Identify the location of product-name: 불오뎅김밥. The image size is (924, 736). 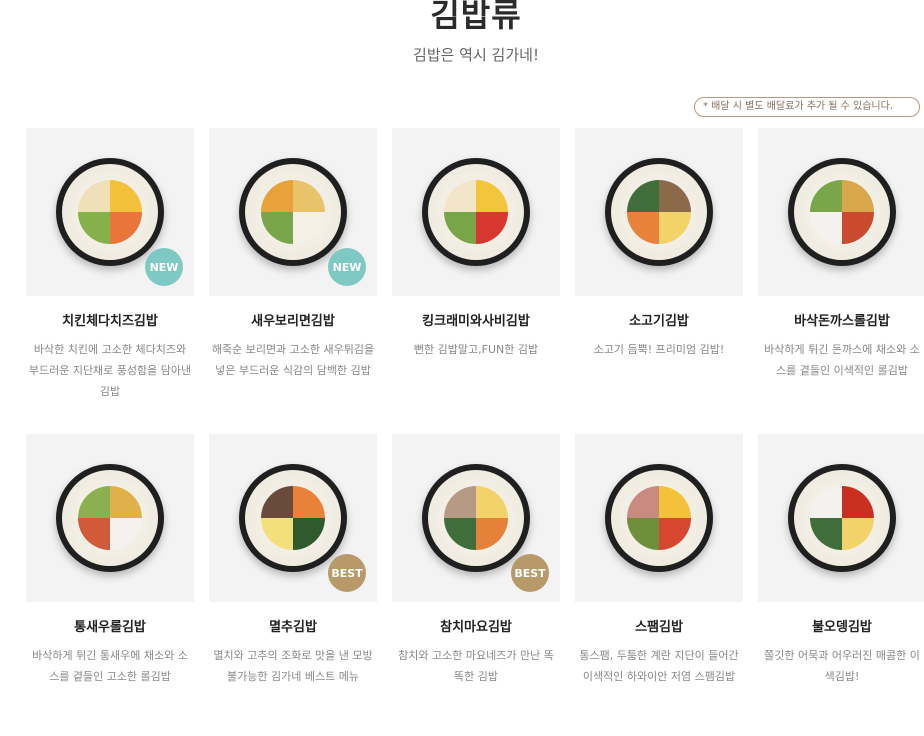
(841, 625).